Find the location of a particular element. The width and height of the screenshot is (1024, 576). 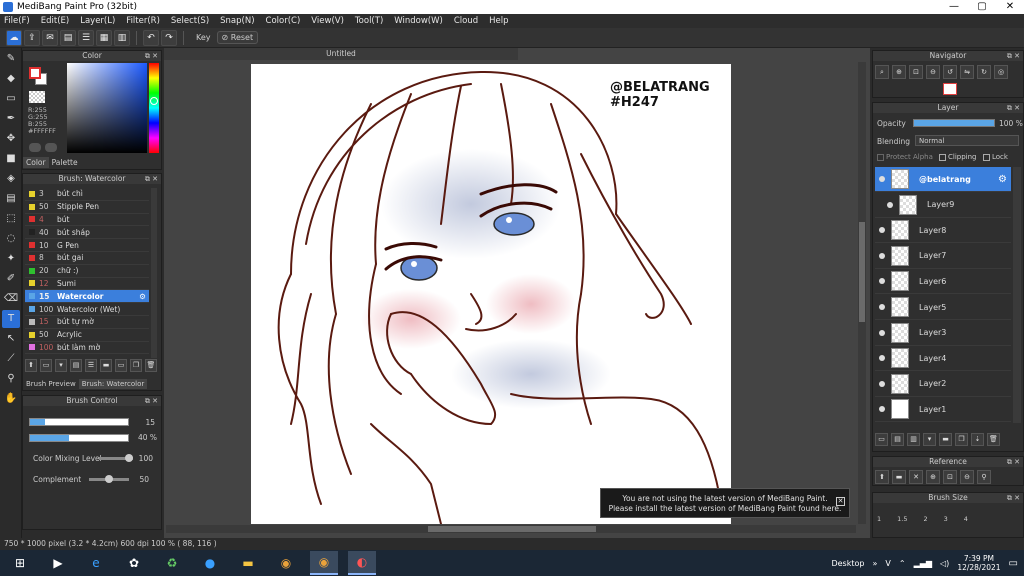

ref-fit-icon: ⊡ is located at coordinates (950, 477).